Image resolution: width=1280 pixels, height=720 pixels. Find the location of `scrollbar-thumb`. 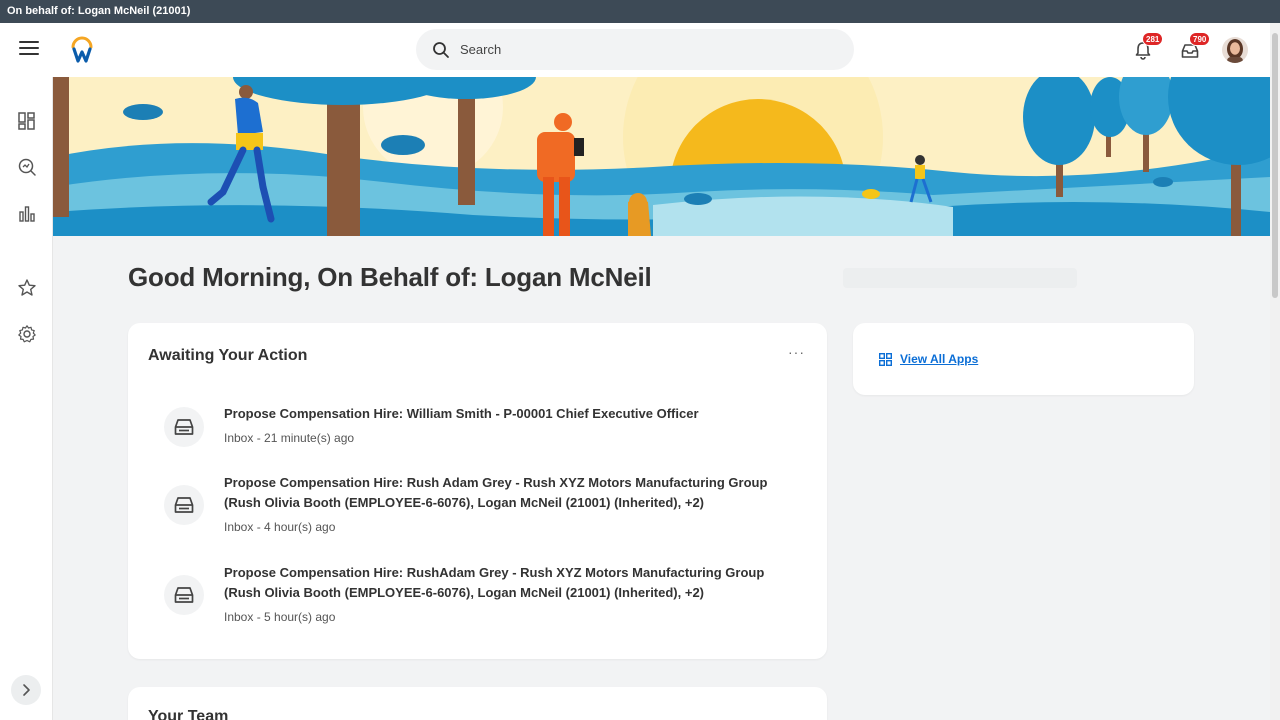

scrollbar-thumb is located at coordinates (1275, 165).